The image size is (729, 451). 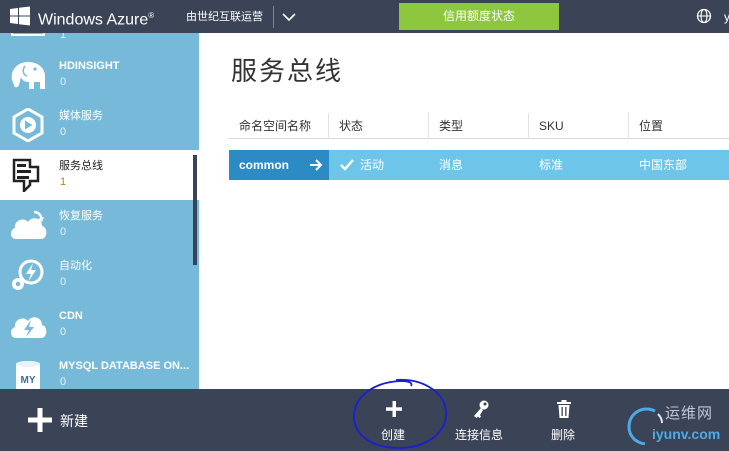 I want to click on subscription-name: 由世纪互联运营, so click(x=224, y=17).